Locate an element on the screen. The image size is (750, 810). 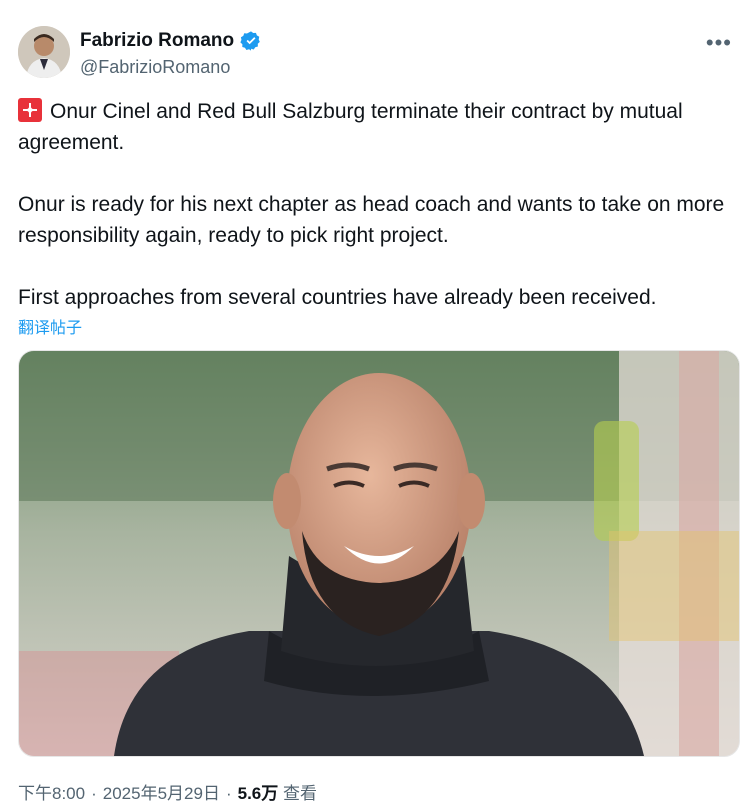
tweet-meta: 下午8:00 · 2025年5月29日 · 5.6万 查看 is located at coordinates (167, 791).